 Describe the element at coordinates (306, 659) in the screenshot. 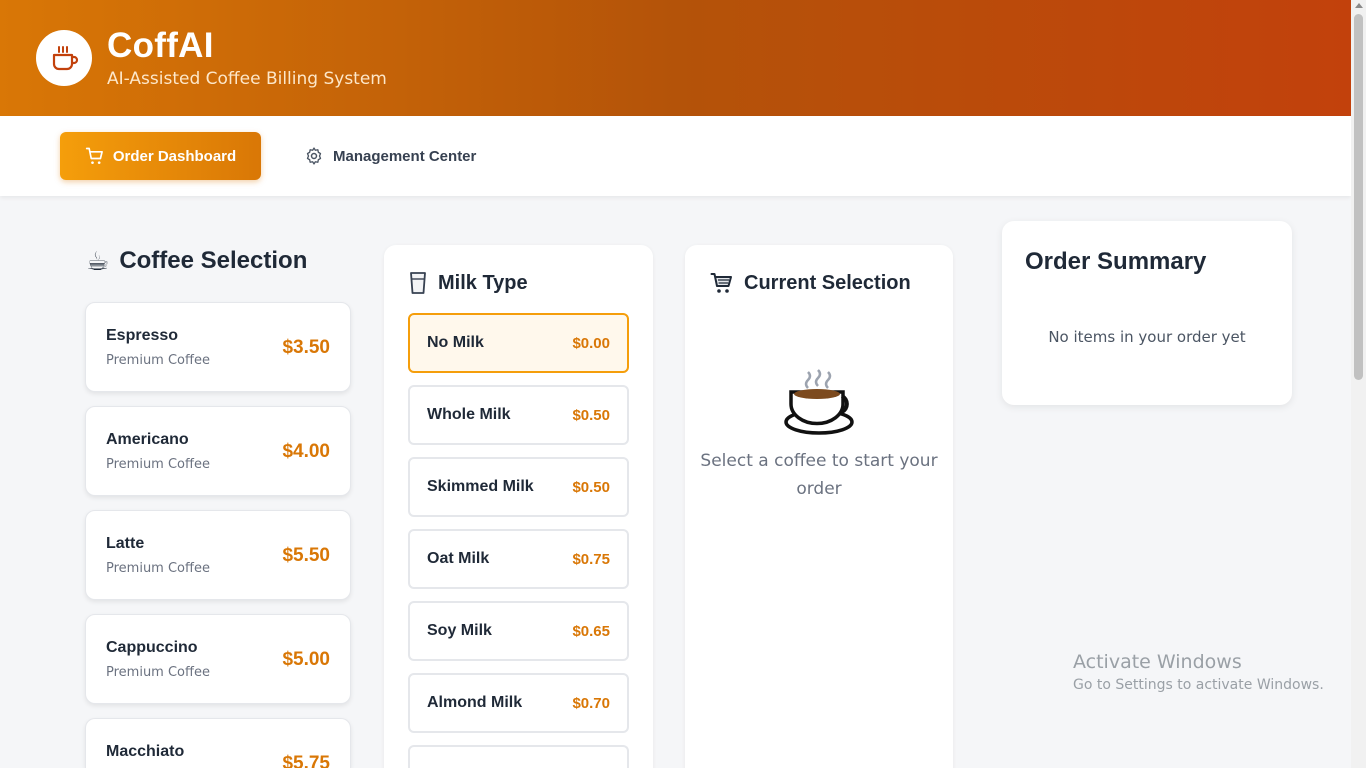

I see `coffee-price: $5.00` at that location.